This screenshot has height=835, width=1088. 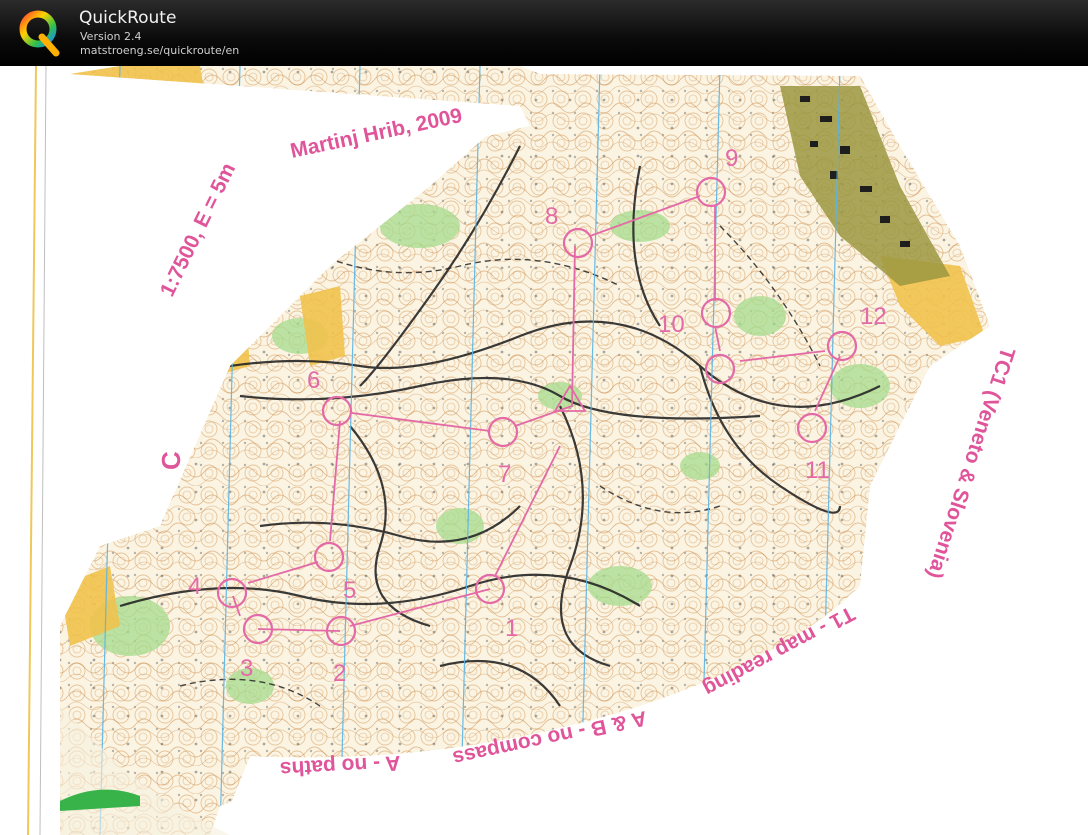 What do you see at coordinates (128, 18) in the screenshot?
I see `app-name: QuickRoute` at bounding box center [128, 18].